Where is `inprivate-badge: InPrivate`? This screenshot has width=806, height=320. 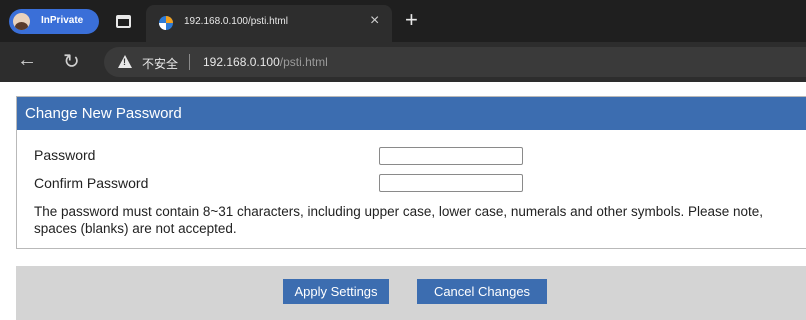
inprivate-badge: InPrivate is located at coordinates (54, 21).